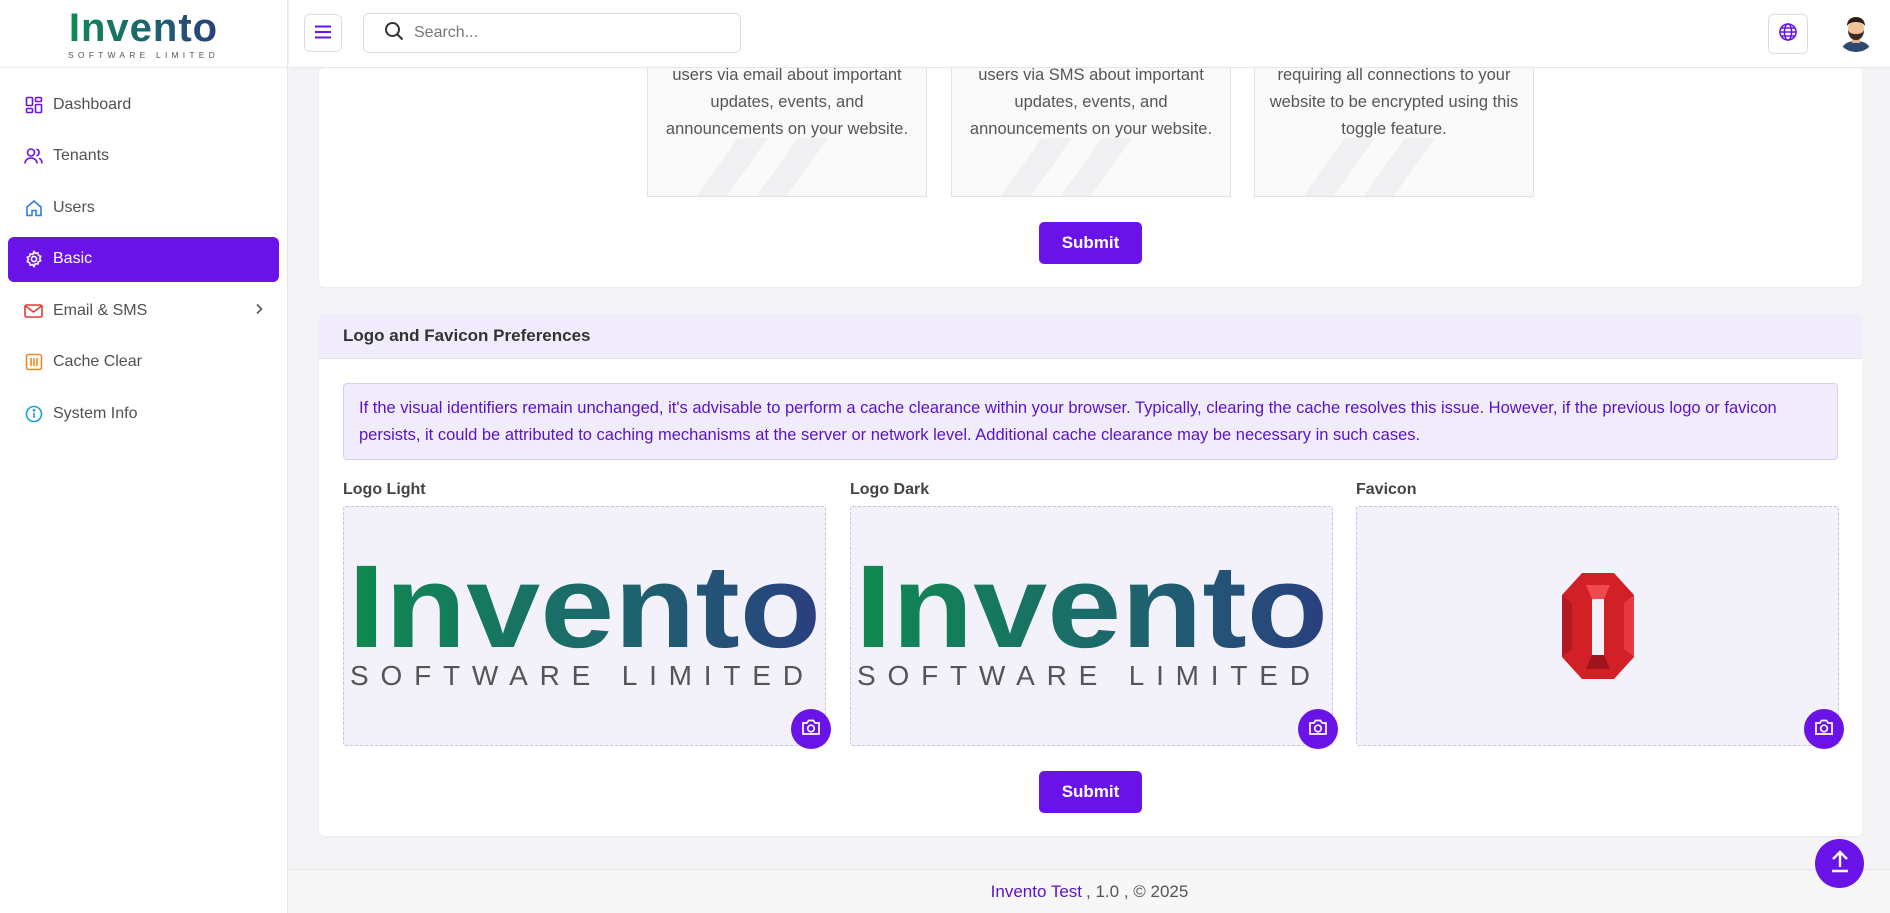  I want to click on cache-icon, so click(33, 362).